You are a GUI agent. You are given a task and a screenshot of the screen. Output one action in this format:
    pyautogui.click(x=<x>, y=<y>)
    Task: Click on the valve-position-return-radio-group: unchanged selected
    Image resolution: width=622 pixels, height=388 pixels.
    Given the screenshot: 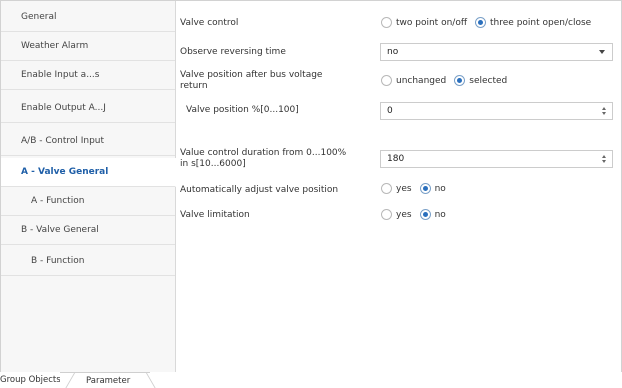 What is the action you would take?
    pyautogui.click(x=448, y=80)
    